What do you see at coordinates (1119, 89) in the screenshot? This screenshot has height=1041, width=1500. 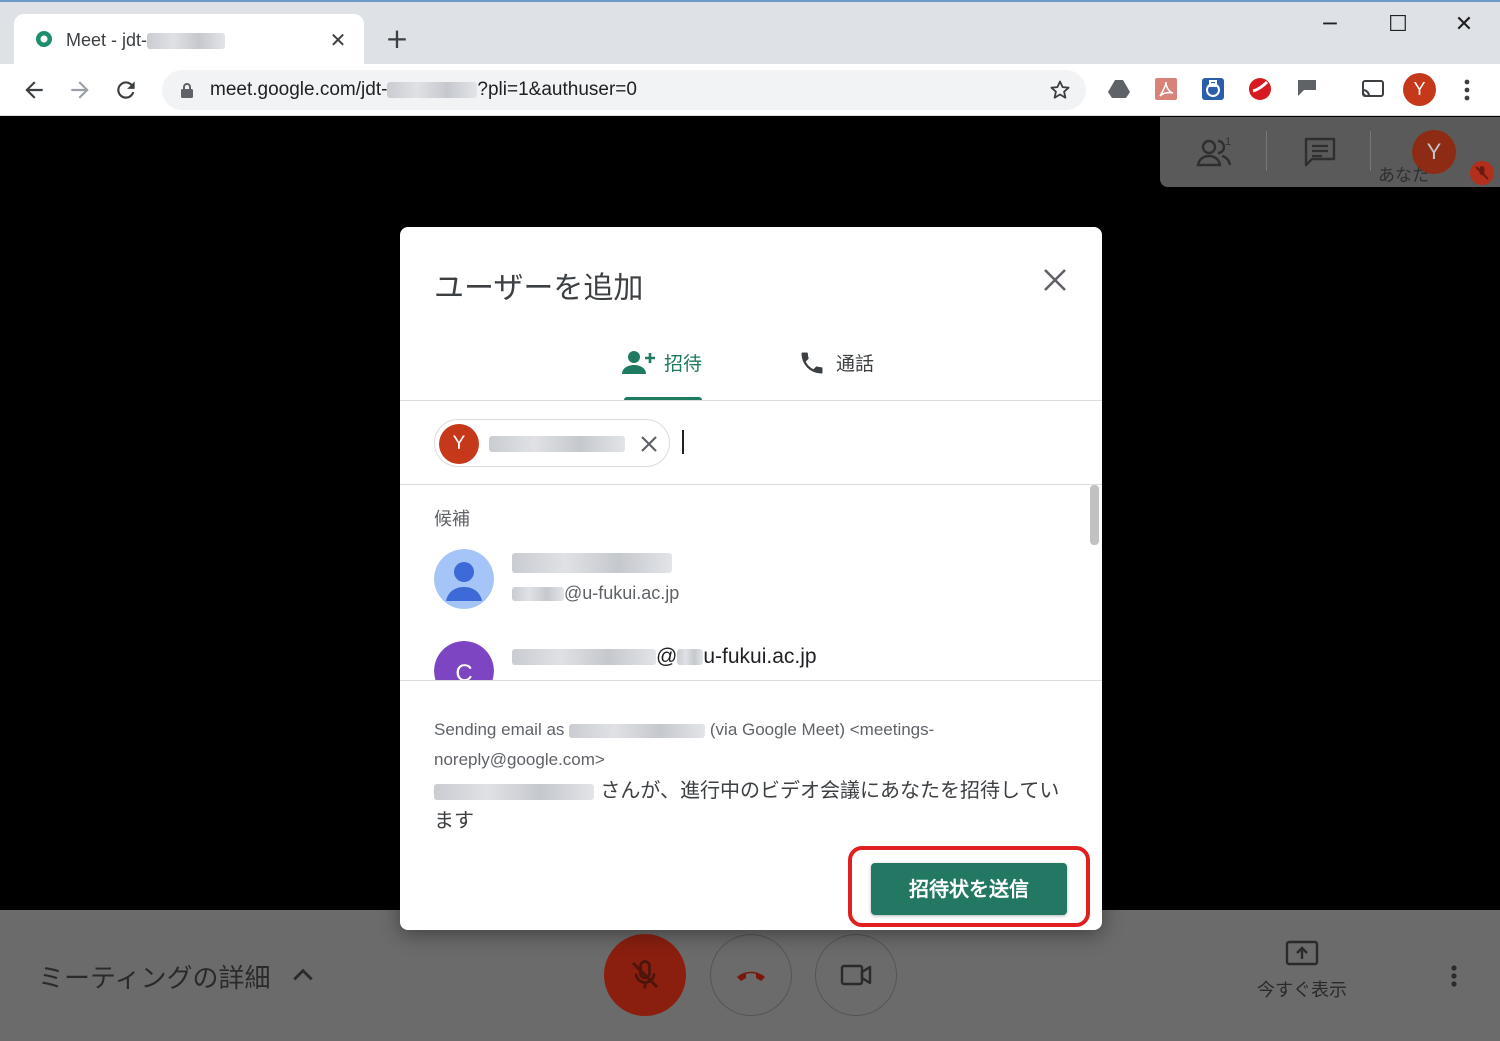 I see `drive-extension-icon` at bounding box center [1119, 89].